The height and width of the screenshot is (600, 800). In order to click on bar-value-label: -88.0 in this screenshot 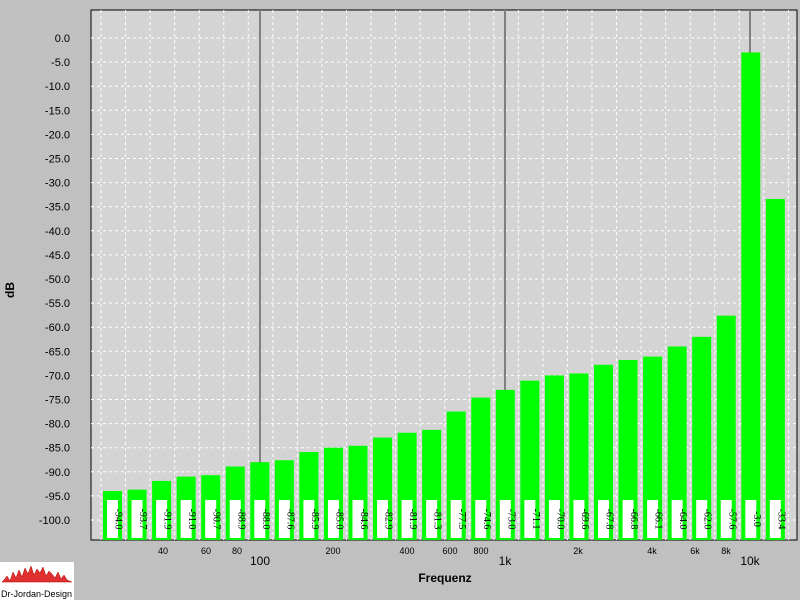, I will do `click(265, 519)`.